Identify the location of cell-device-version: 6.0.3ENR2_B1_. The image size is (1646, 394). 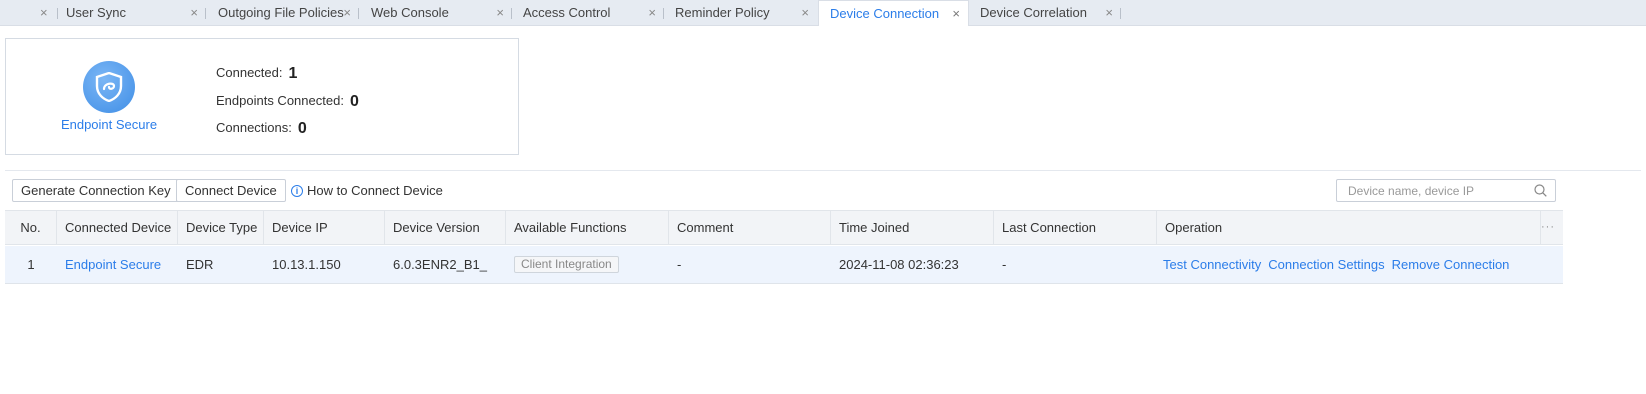
(440, 264).